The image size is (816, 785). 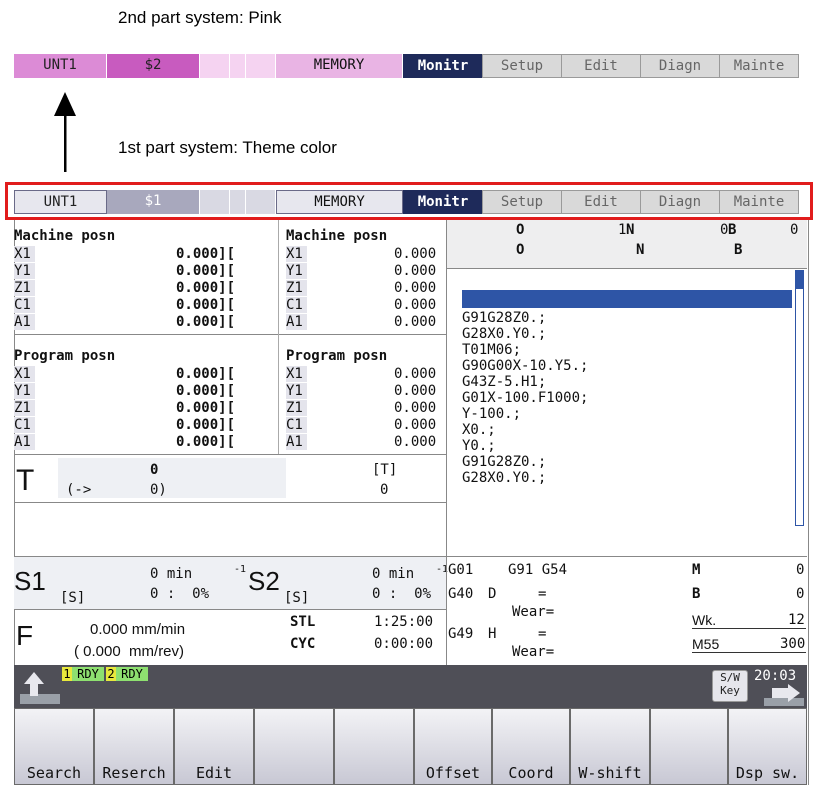 What do you see at coordinates (65, 356) in the screenshot?
I see `program-posn-title: Program posn` at bounding box center [65, 356].